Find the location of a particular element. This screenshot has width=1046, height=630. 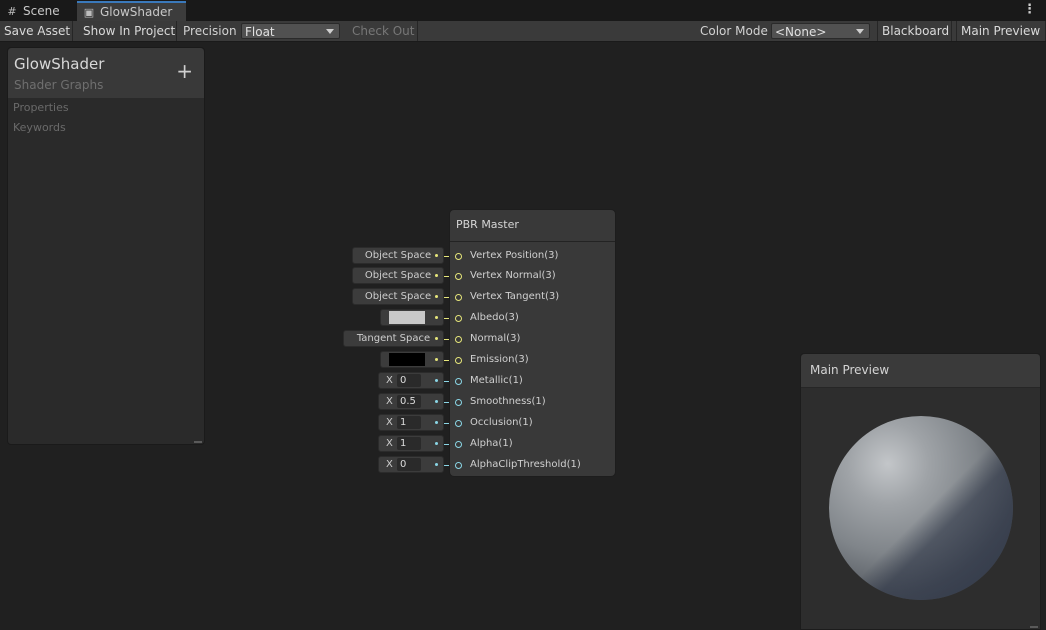

vertex-position-edge-dot is located at coordinates (436, 255).